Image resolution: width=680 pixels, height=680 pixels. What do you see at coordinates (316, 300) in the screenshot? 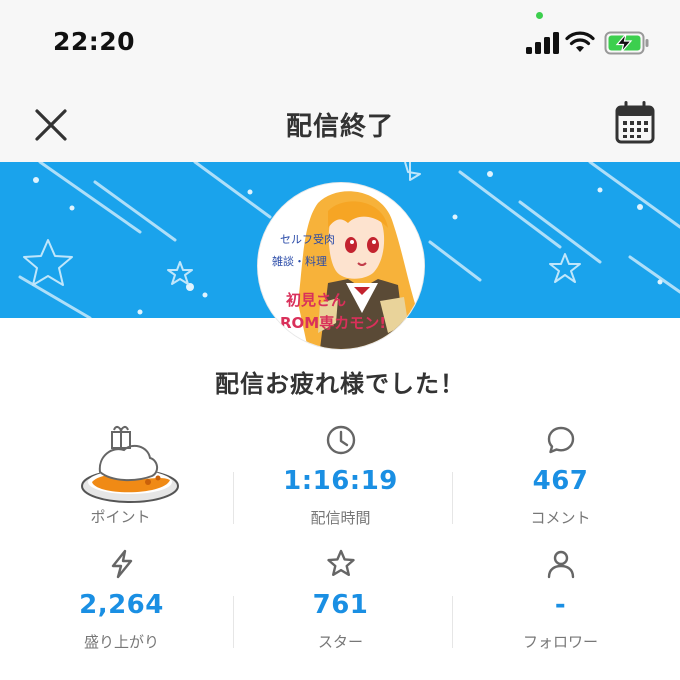
I see `avatar-text-line3: 初見さん` at bounding box center [316, 300].